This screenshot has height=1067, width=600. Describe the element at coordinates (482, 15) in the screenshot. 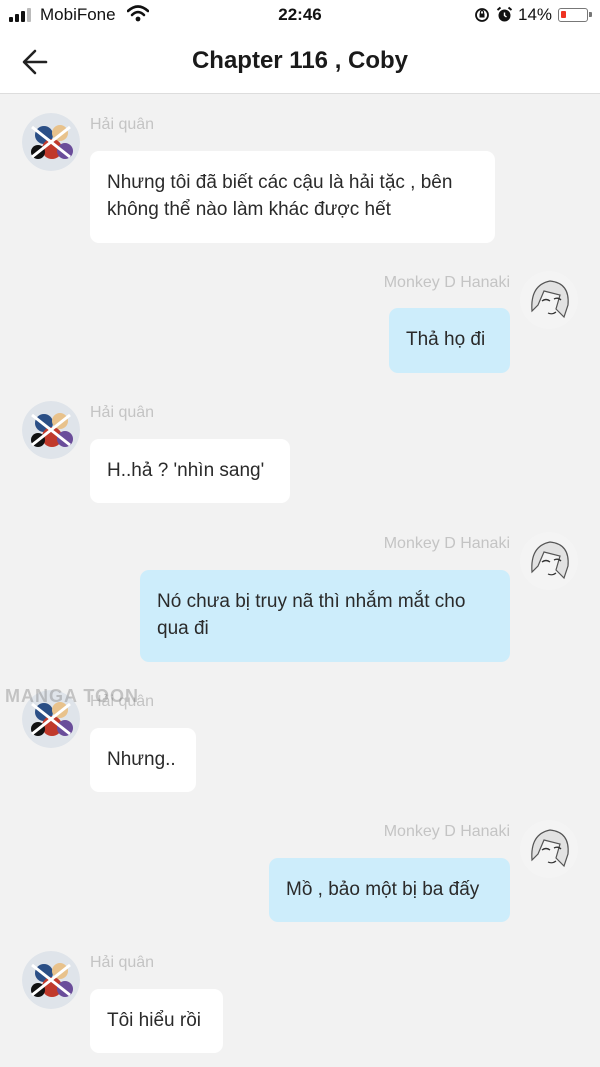

I see `rotation-lock-icon` at that location.